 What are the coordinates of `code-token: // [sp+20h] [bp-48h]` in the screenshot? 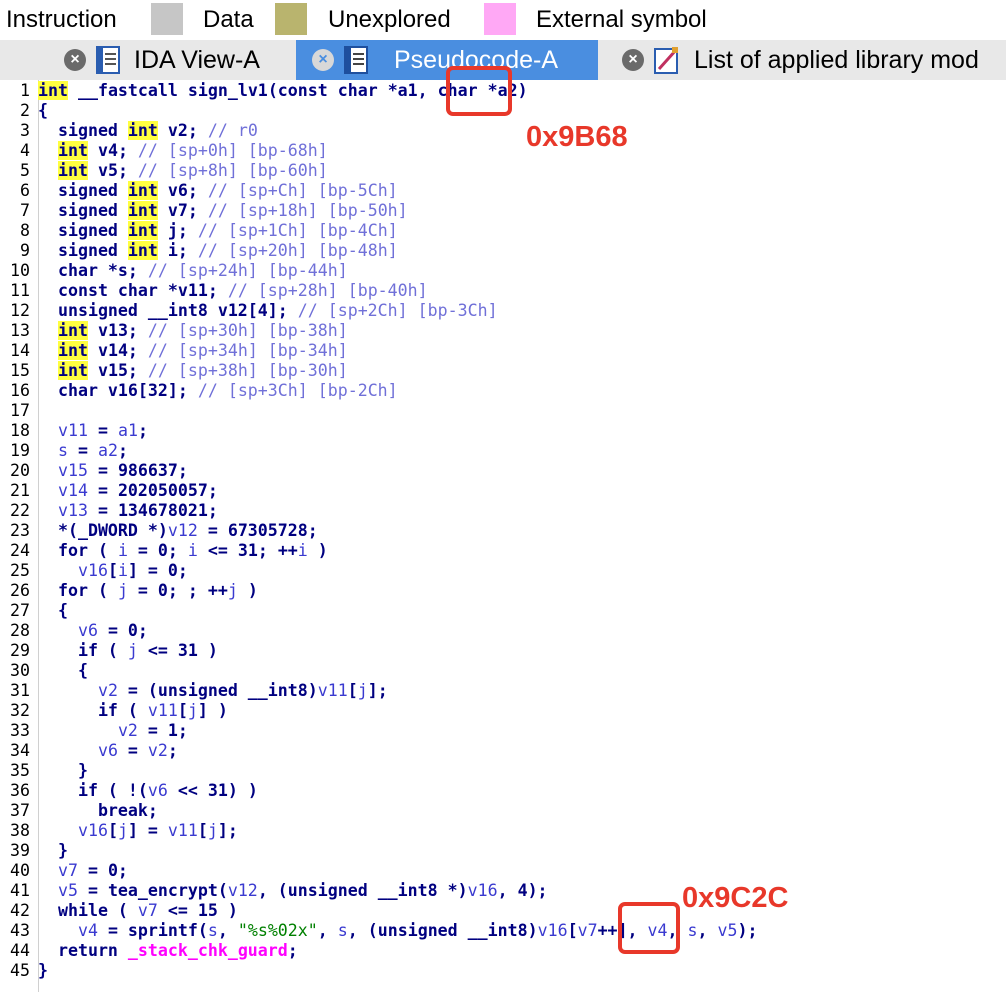 It's located at (297, 250).